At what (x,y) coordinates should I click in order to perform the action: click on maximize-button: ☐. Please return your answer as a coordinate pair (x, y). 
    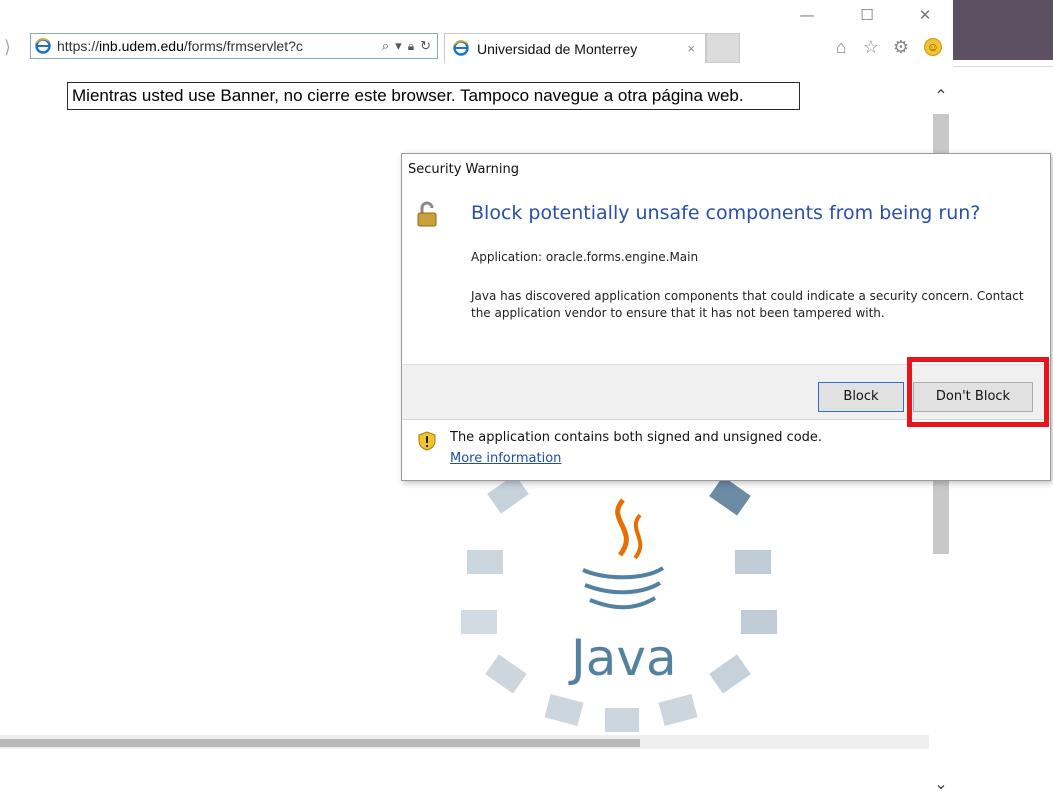
    Looking at the image, I should click on (867, 15).